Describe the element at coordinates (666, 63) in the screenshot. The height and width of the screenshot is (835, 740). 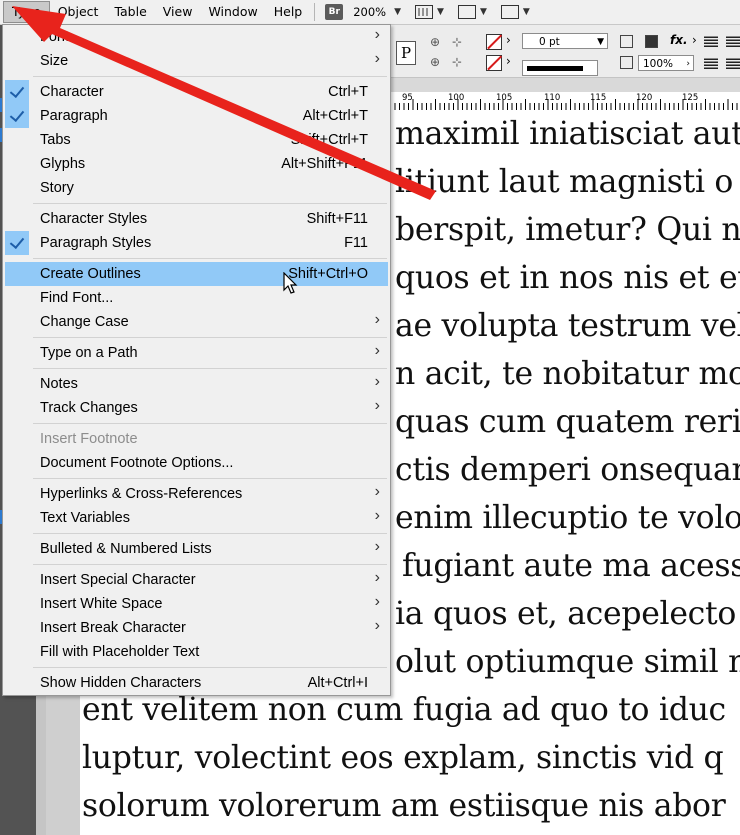
I see `opacity-field: 100% ›` at that location.